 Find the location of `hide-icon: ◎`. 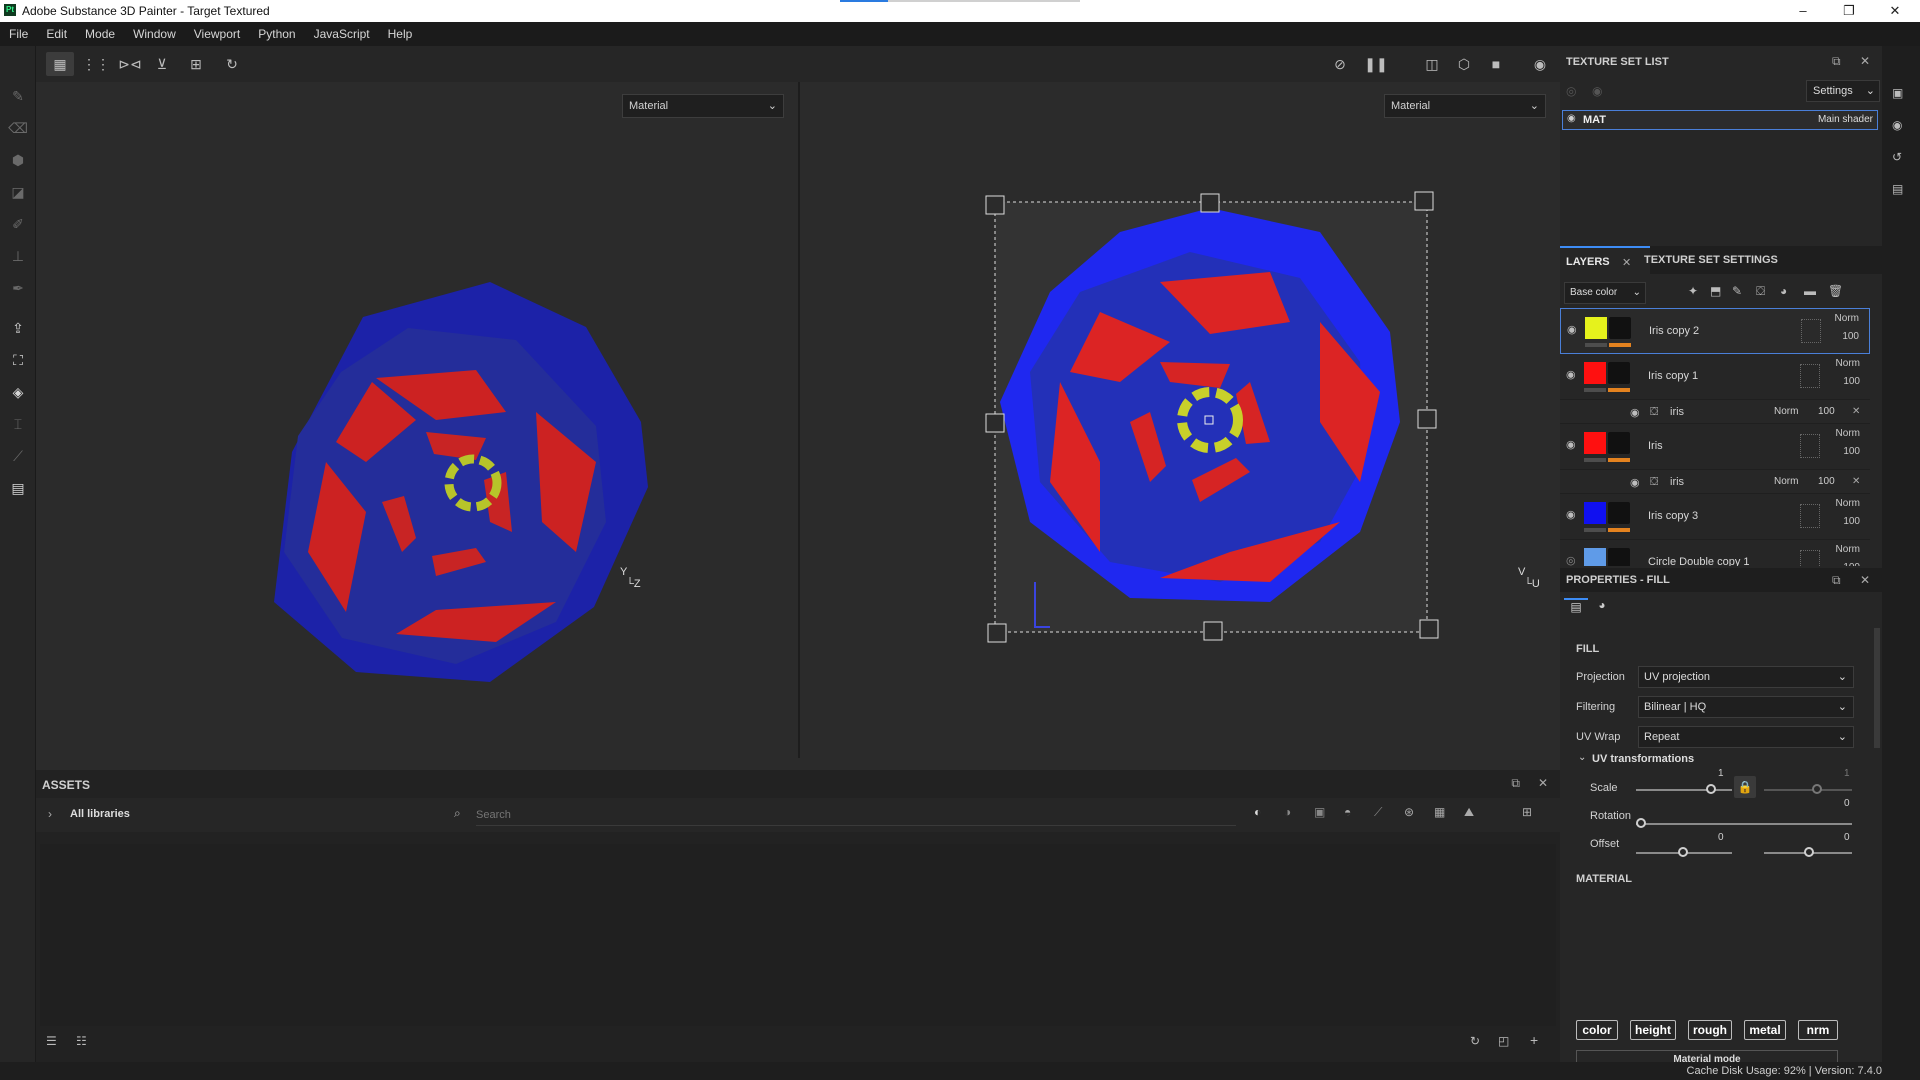

hide-icon: ◎ is located at coordinates (1571, 91).